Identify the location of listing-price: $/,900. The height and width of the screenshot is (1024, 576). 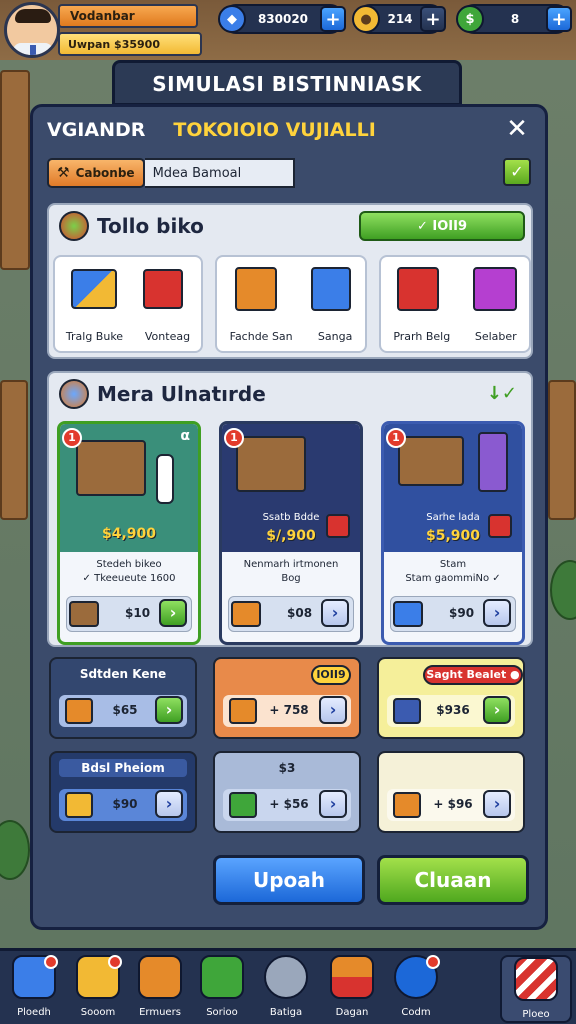
(291, 536).